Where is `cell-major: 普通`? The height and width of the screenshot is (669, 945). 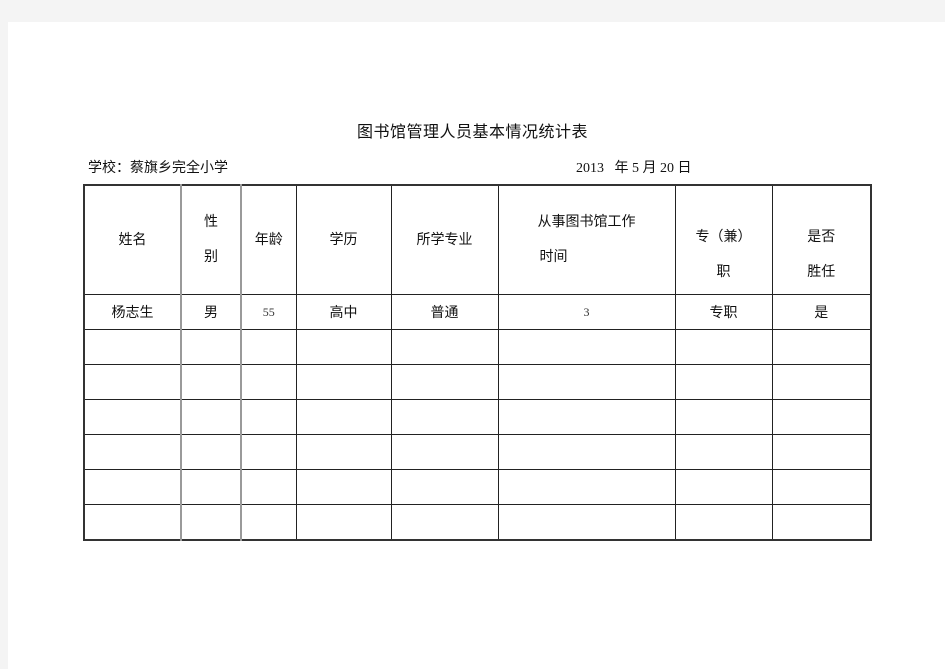 cell-major: 普通 is located at coordinates (444, 312).